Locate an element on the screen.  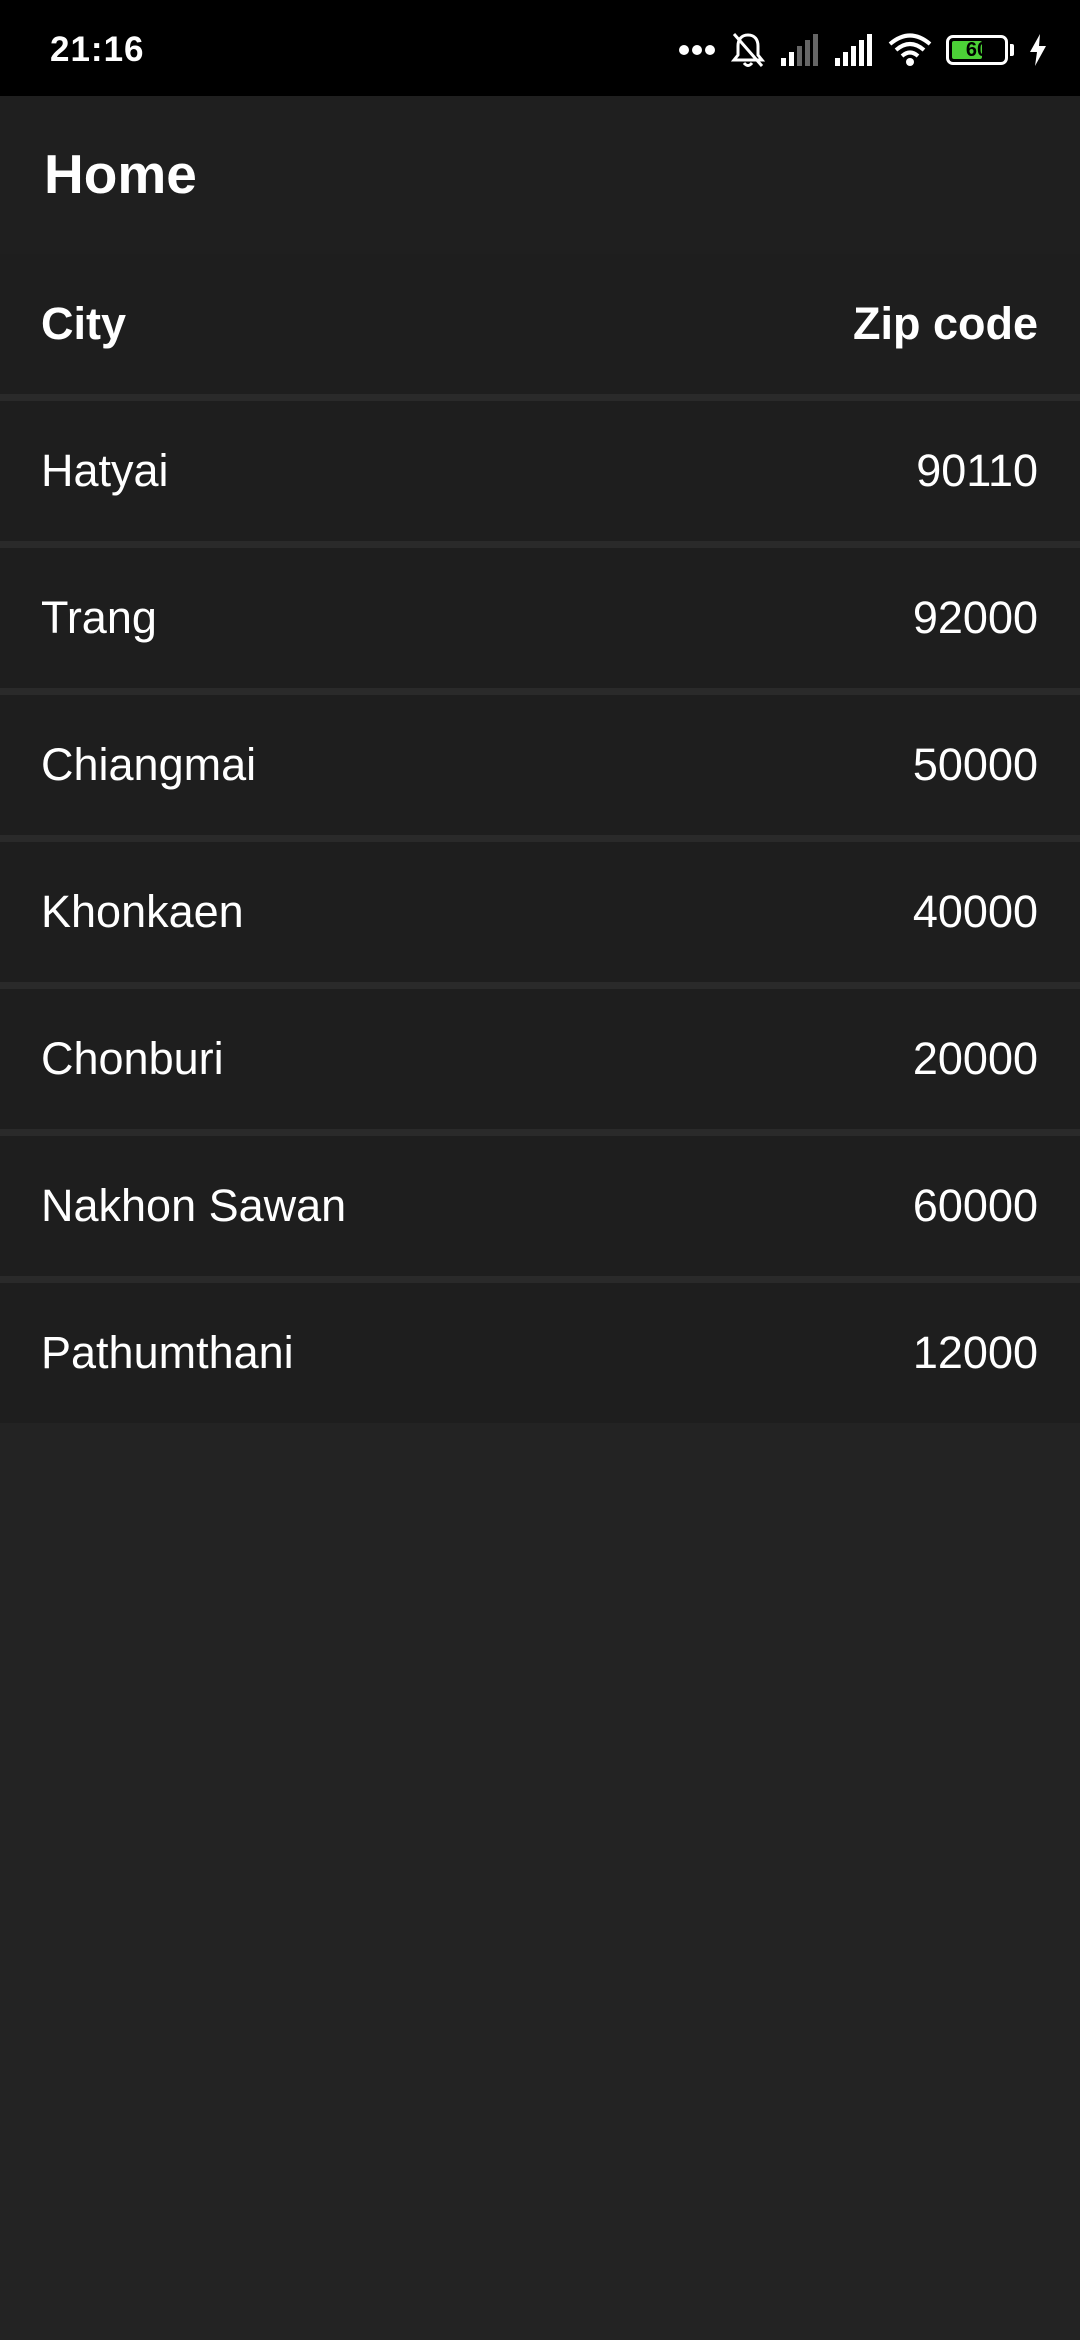
zip-cell: 92000 is located at coordinates (975, 617).